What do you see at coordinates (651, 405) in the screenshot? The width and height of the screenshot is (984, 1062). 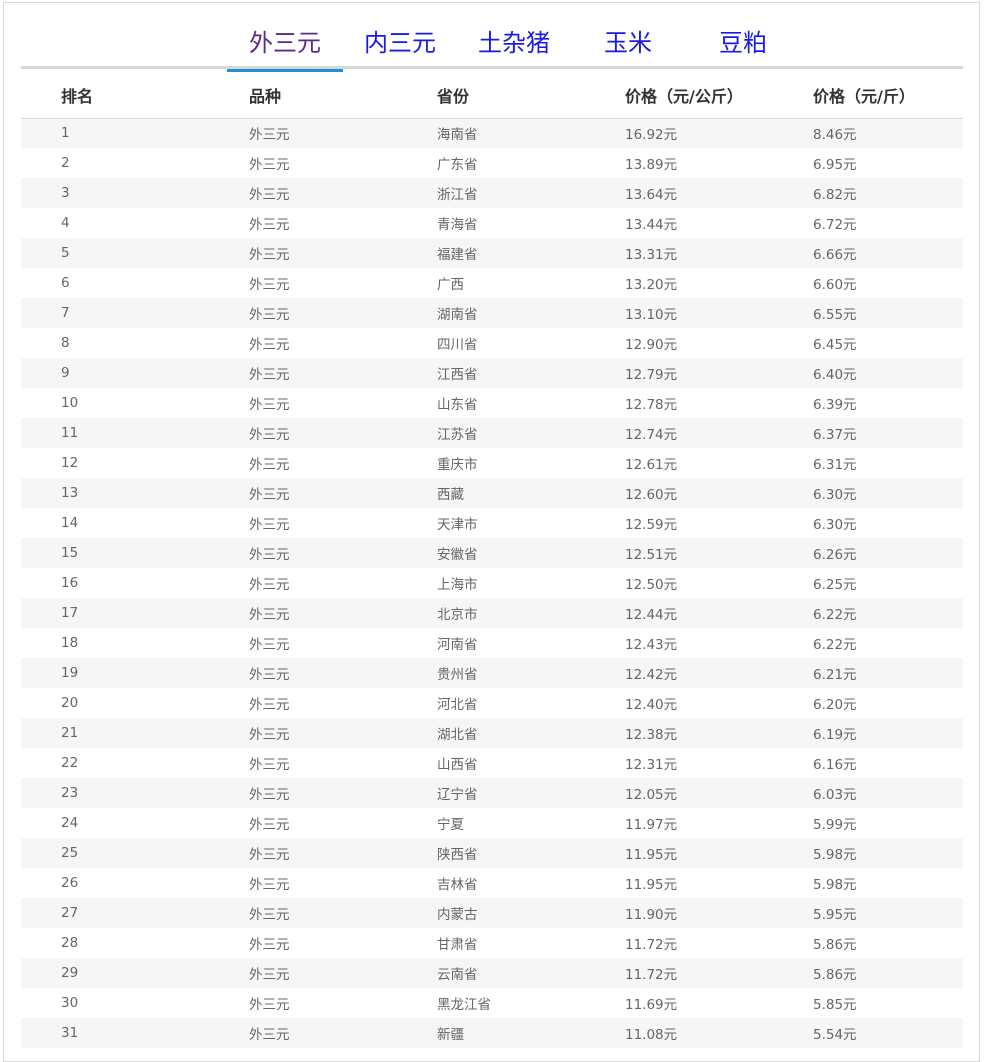 I see `cell-price-per-kg: 12.78元` at bounding box center [651, 405].